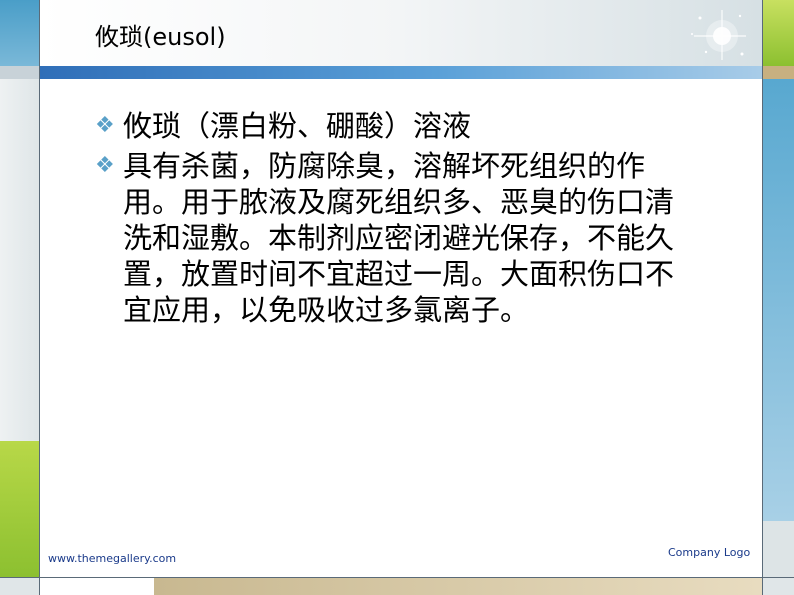 Image resolution: width=794 pixels, height=595 pixels. I want to click on right-tan-strip, so click(778, 72).